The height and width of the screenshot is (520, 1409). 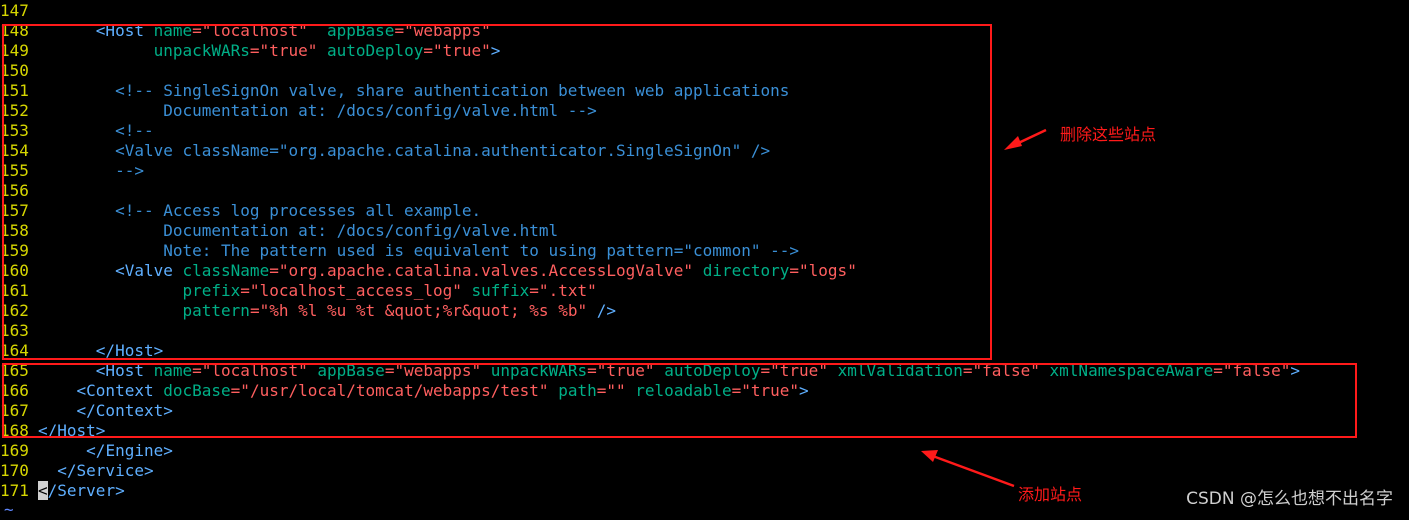 What do you see at coordinates (984, 308) in the screenshot?
I see `annotation-arrows` at bounding box center [984, 308].